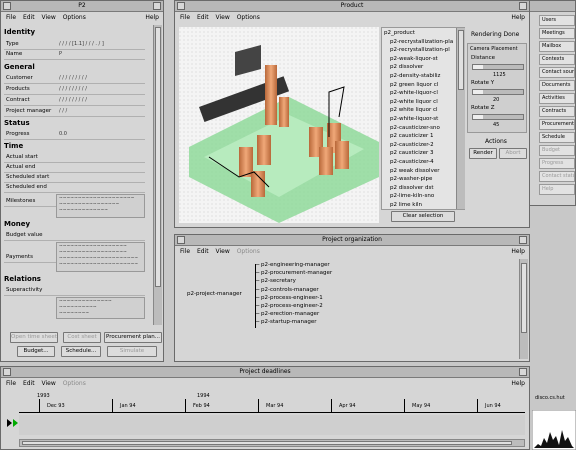 This screenshot has height=450, width=576. Describe the element at coordinates (411, 179) in the screenshot. I see `component-list-item: p2-washer-pipe` at that location.